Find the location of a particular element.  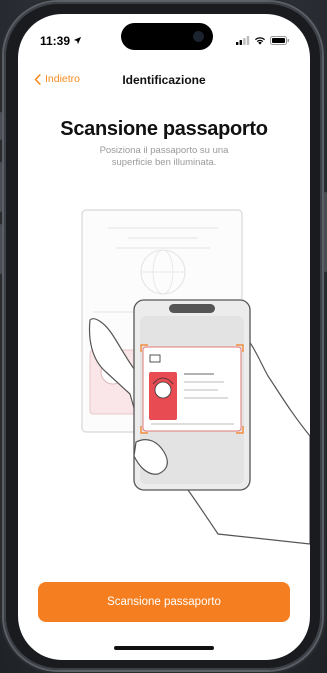

nav-title: Identificazione is located at coordinates (164, 80).